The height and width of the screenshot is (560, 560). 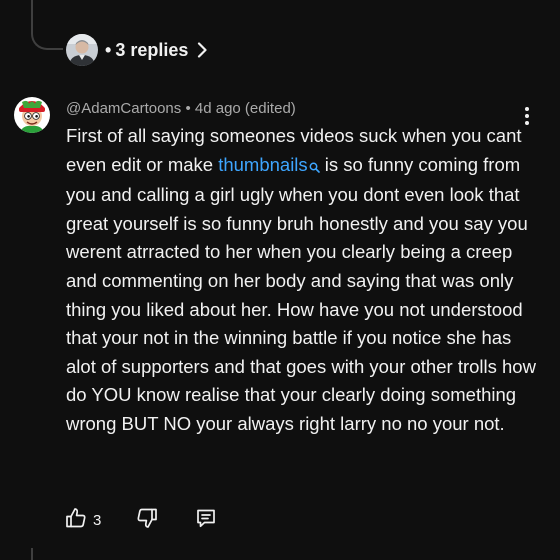 I want to click on thread-connector, so click(x=47, y=35).